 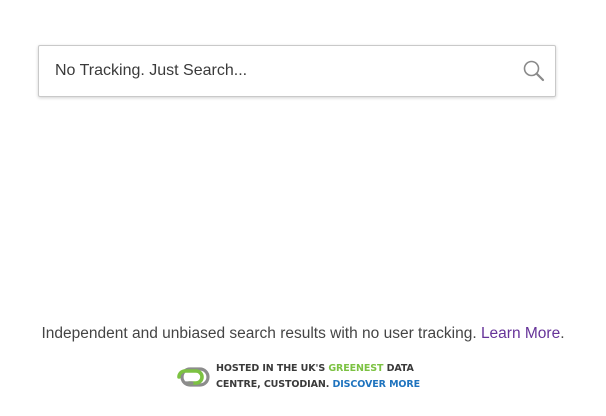 I want to click on hosting-line-1: HOSTED IN THE UK'S GREENEST DATA, so click(x=318, y=369).